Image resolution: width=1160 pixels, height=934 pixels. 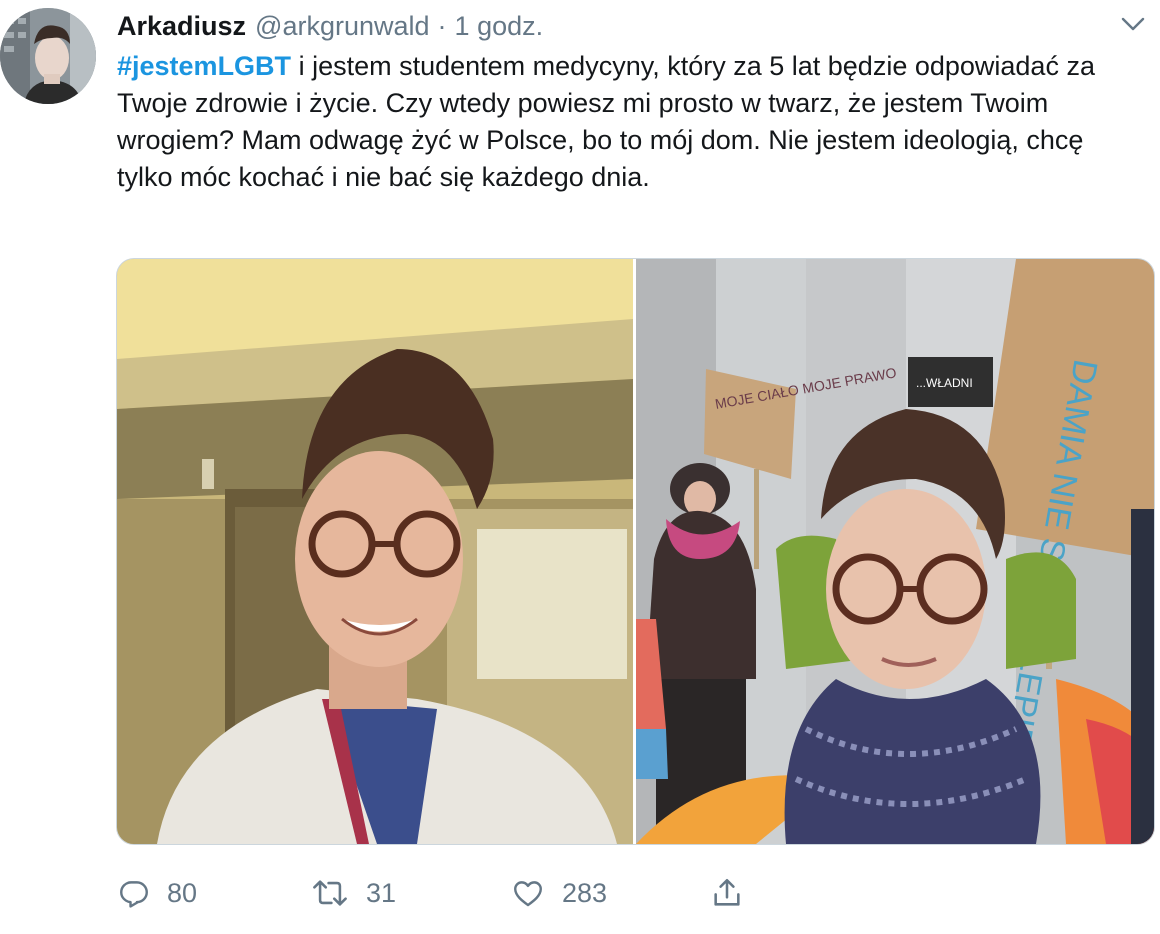 What do you see at coordinates (134, 894) in the screenshot?
I see `reply-icon` at bounding box center [134, 894].